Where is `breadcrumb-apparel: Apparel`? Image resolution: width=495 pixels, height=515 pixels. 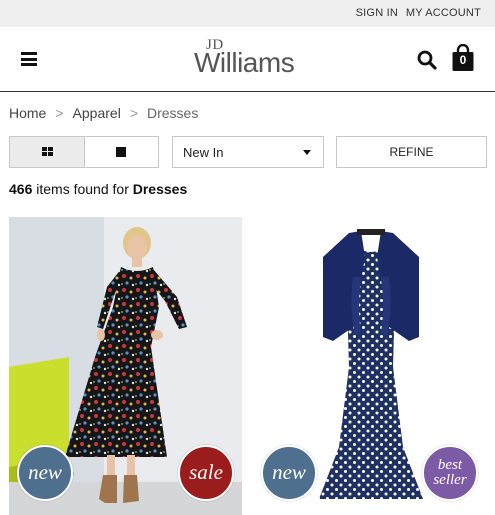
breadcrumb-apparel: Apparel is located at coordinates (97, 113).